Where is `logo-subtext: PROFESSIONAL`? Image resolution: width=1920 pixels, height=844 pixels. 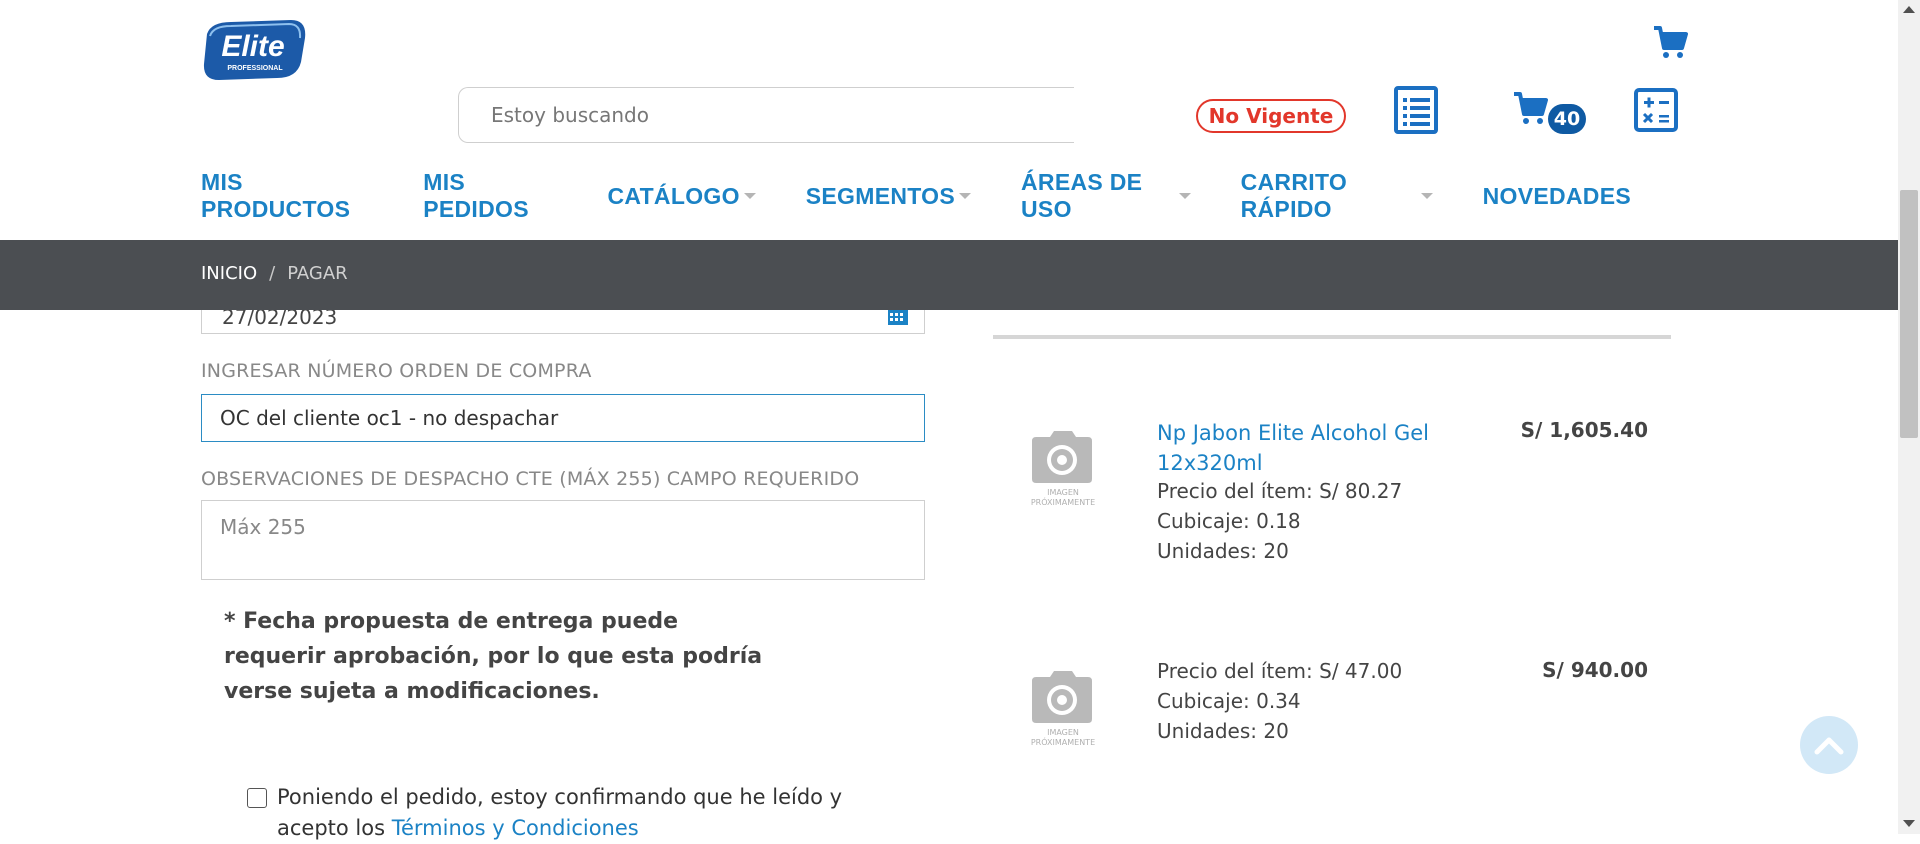
logo-subtext: PROFESSIONAL is located at coordinates (255, 68).